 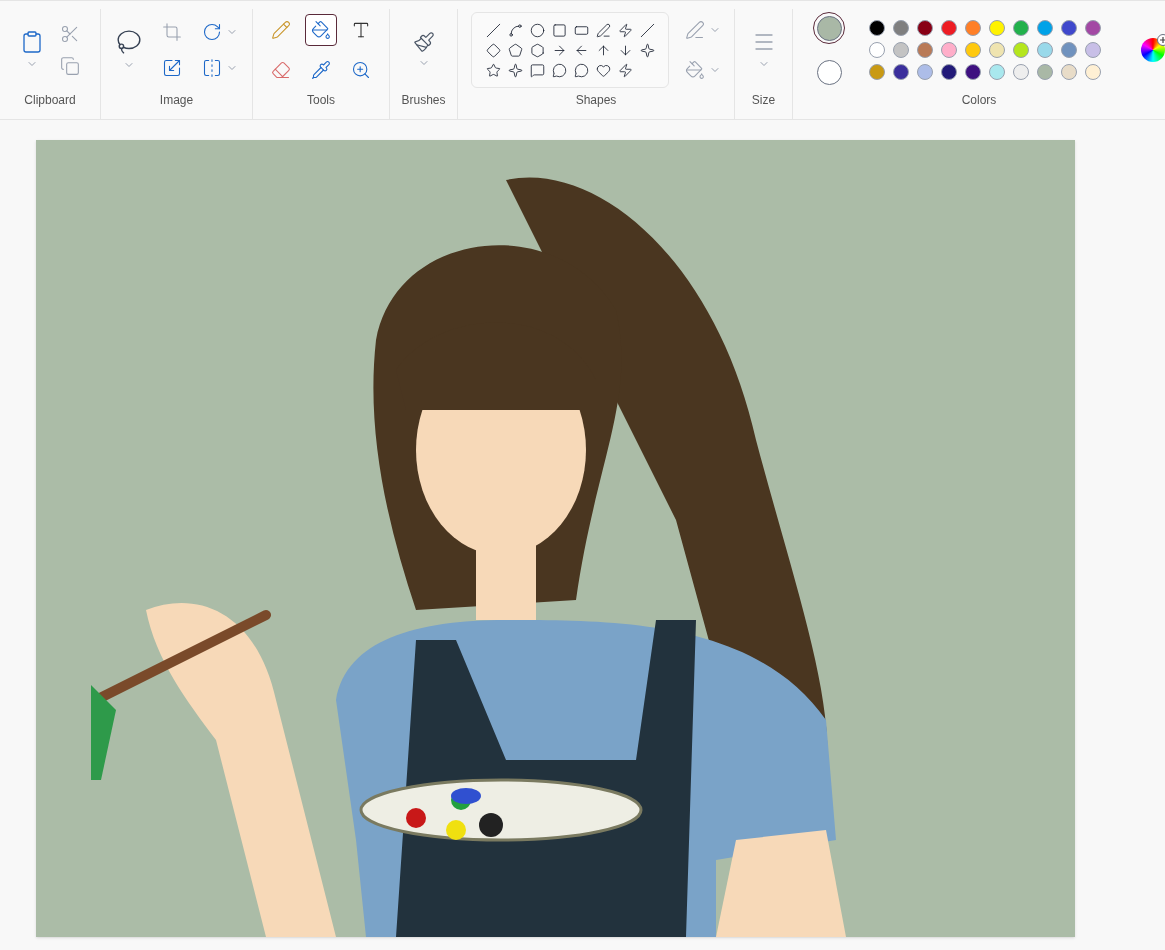 What do you see at coordinates (50, 100) in the screenshot?
I see `group-label: Clipboard` at bounding box center [50, 100].